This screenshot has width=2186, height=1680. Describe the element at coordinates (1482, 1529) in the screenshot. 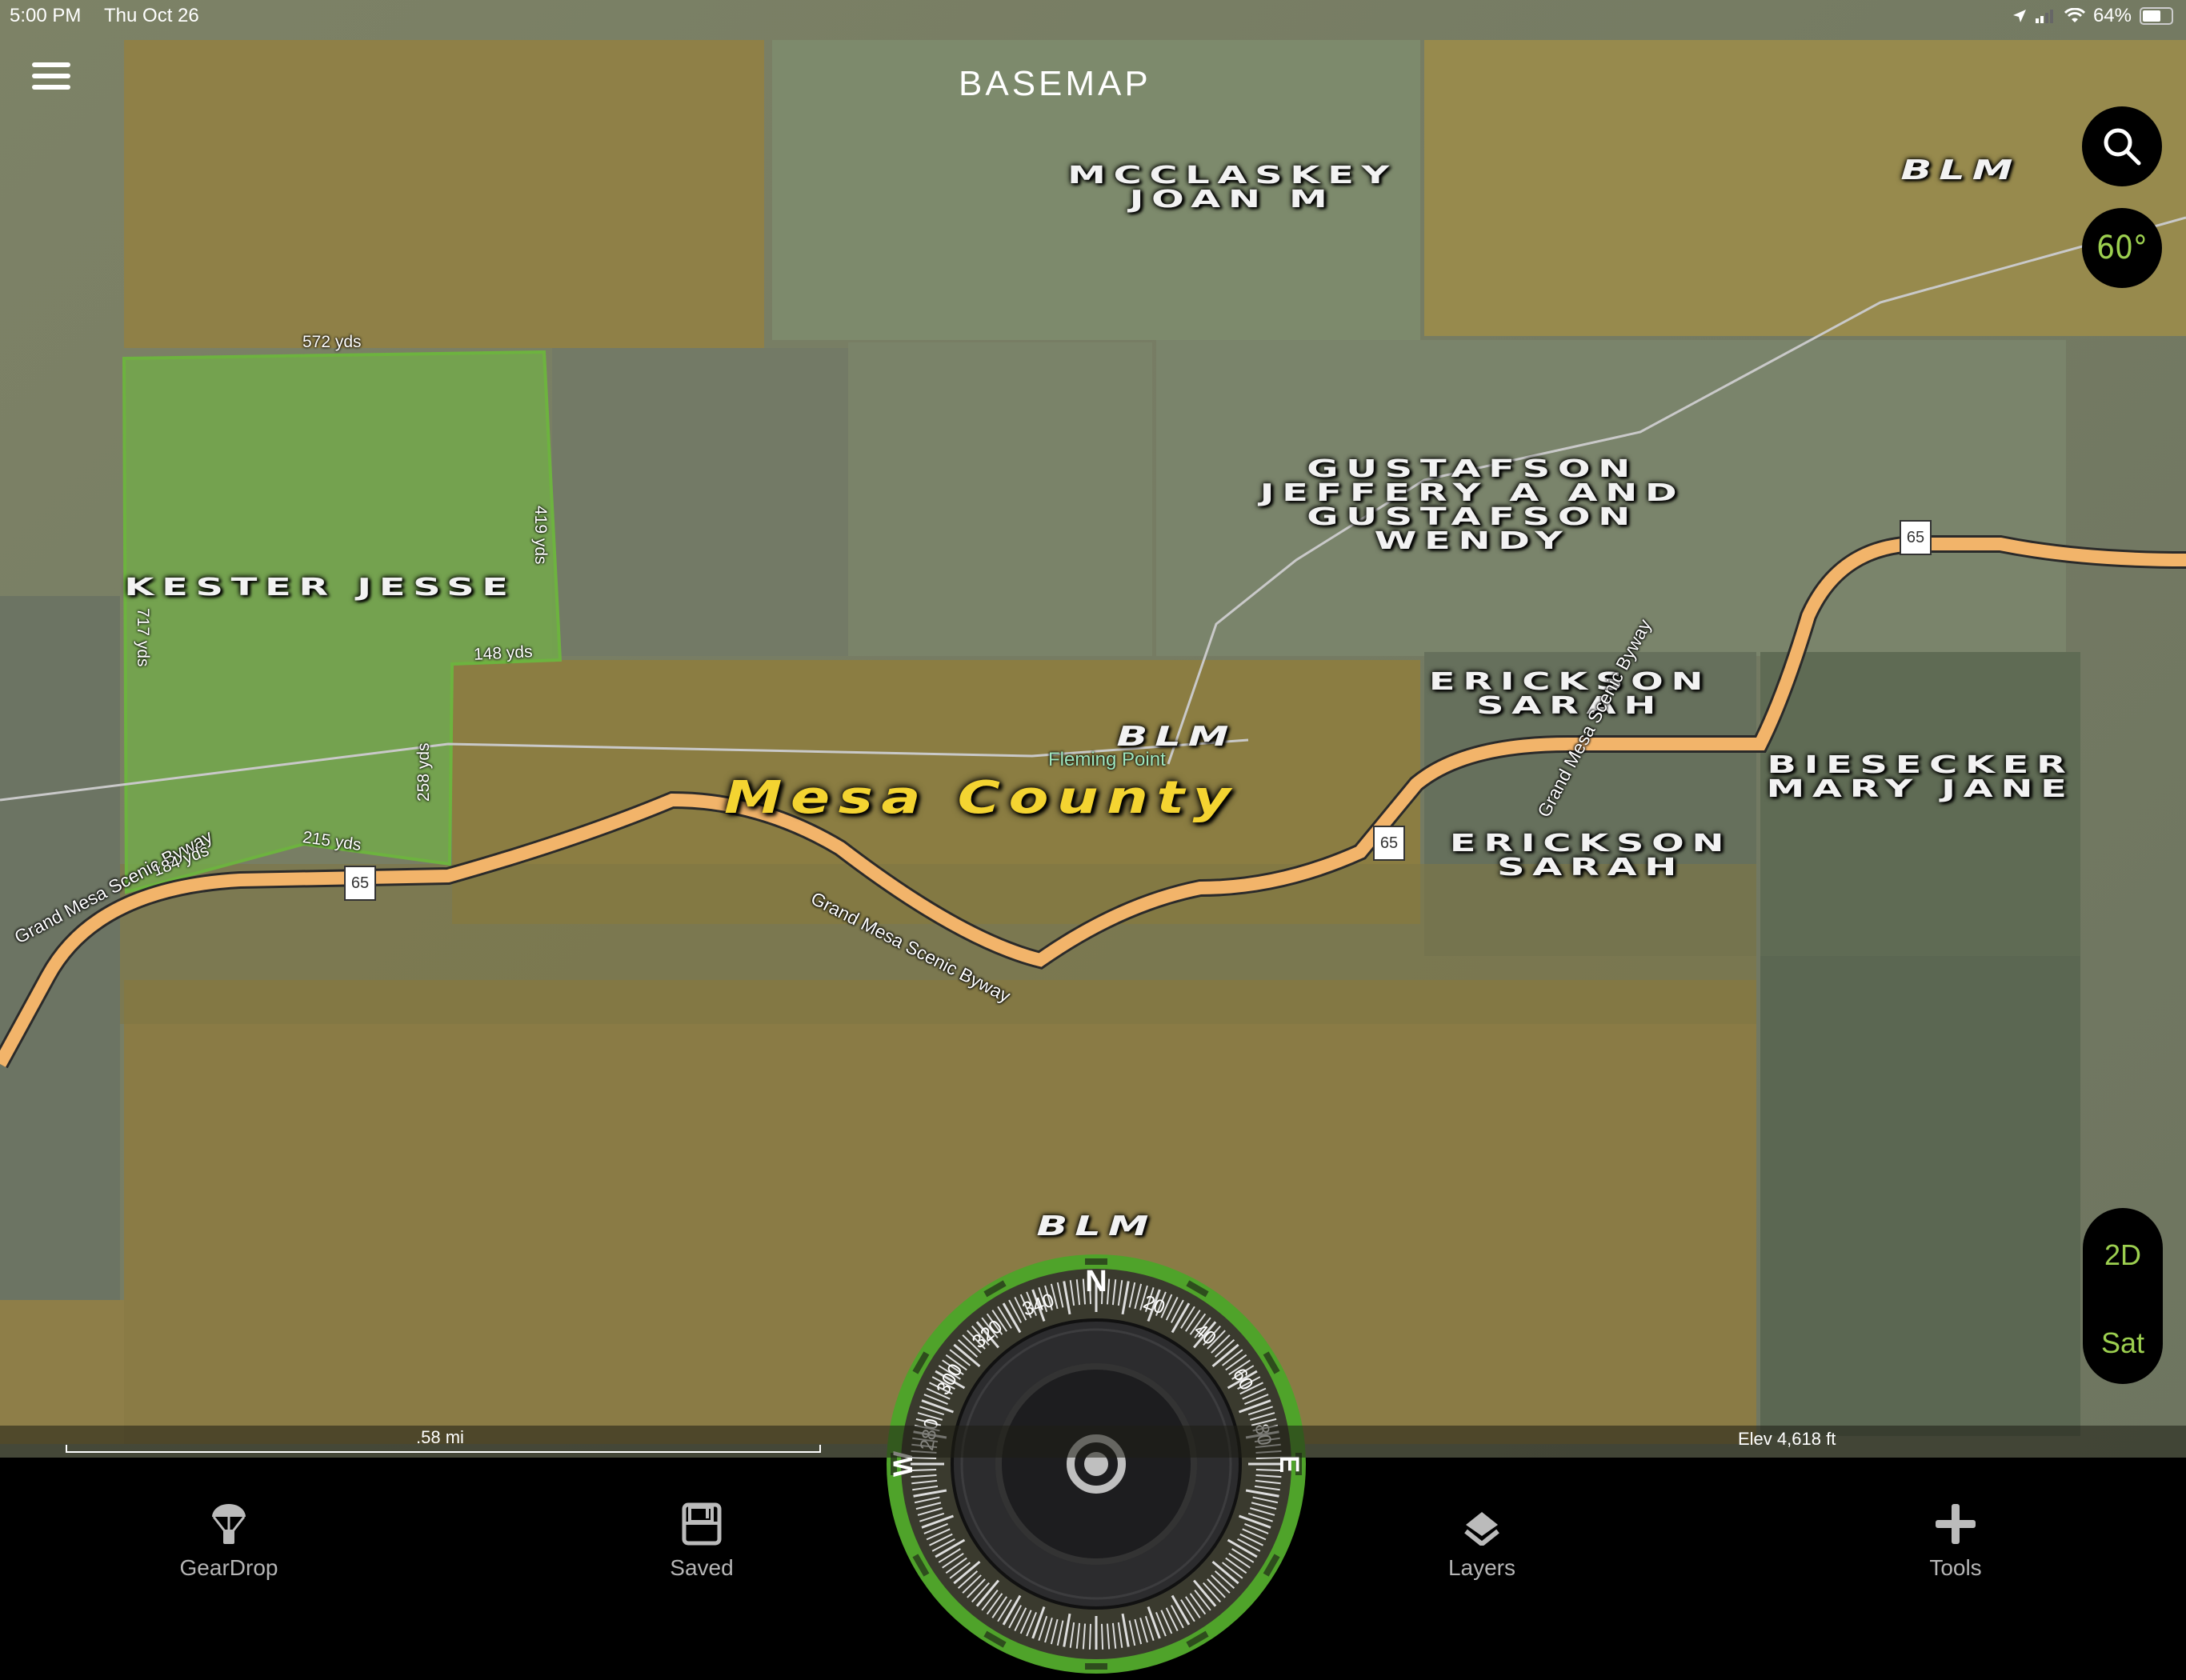

I see `layers-icon` at that location.